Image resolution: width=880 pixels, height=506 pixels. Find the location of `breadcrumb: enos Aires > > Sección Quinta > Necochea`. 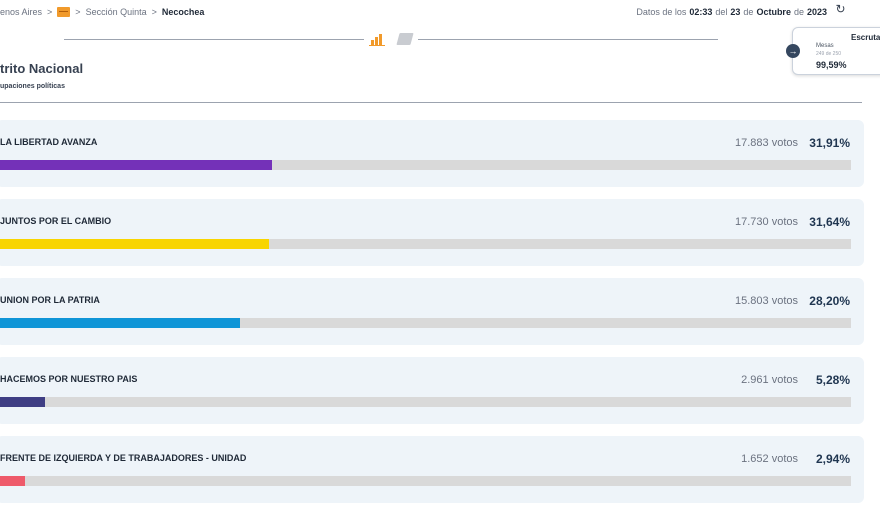

breadcrumb: enos Aires > > Sección Quinta > Necochea is located at coordinates (102, 12).